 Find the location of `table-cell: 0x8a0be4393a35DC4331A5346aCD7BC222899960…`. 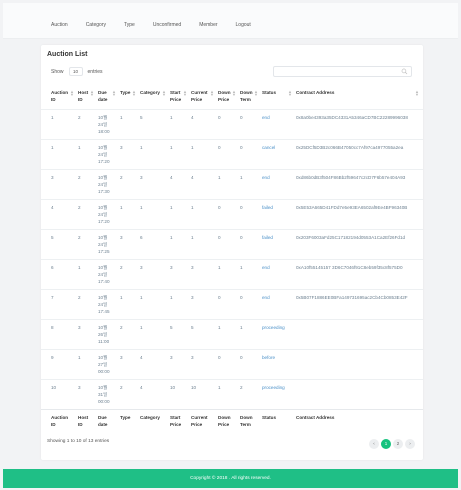

table-cell: 0x8a0be4393a35DC4331A5346aCD7BC222899960… is located at coordinates (359, 124).